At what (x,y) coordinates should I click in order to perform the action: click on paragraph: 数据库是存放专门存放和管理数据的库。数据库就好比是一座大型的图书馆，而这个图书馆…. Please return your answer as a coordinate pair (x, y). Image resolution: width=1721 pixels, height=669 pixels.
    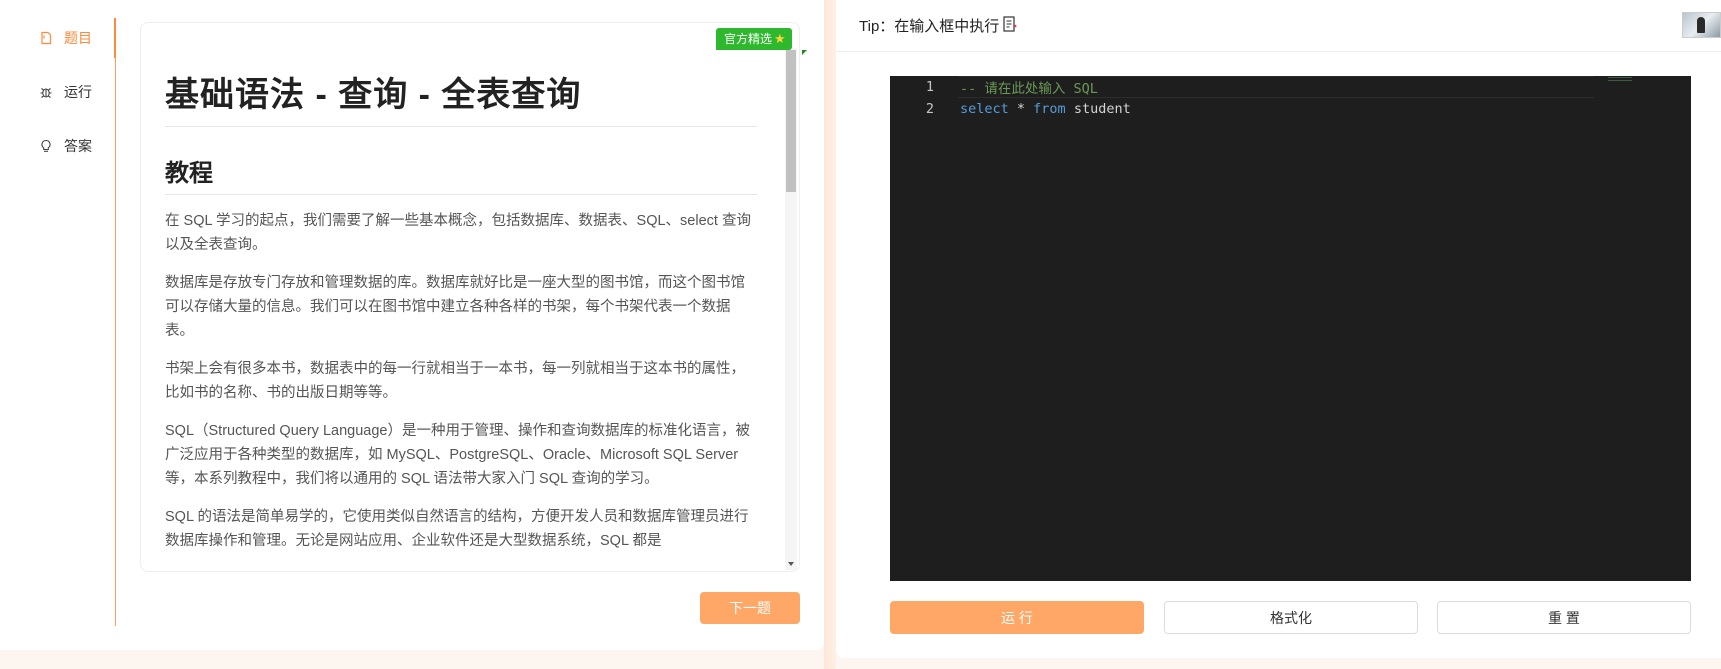
    Looking at the image, I should click on (455, 307).